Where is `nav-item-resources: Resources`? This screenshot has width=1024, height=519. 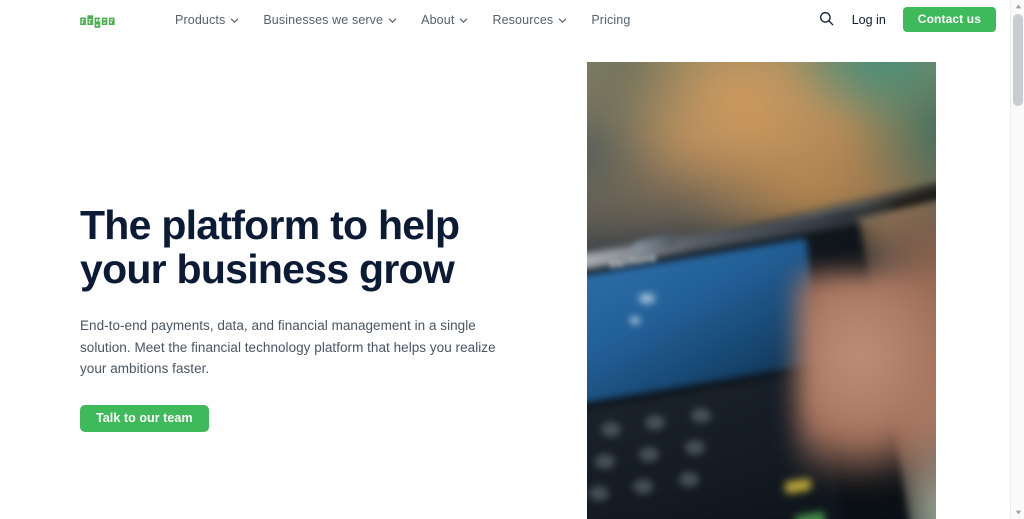 nav-item-resources: Resources is located at coordinates (529, 20).